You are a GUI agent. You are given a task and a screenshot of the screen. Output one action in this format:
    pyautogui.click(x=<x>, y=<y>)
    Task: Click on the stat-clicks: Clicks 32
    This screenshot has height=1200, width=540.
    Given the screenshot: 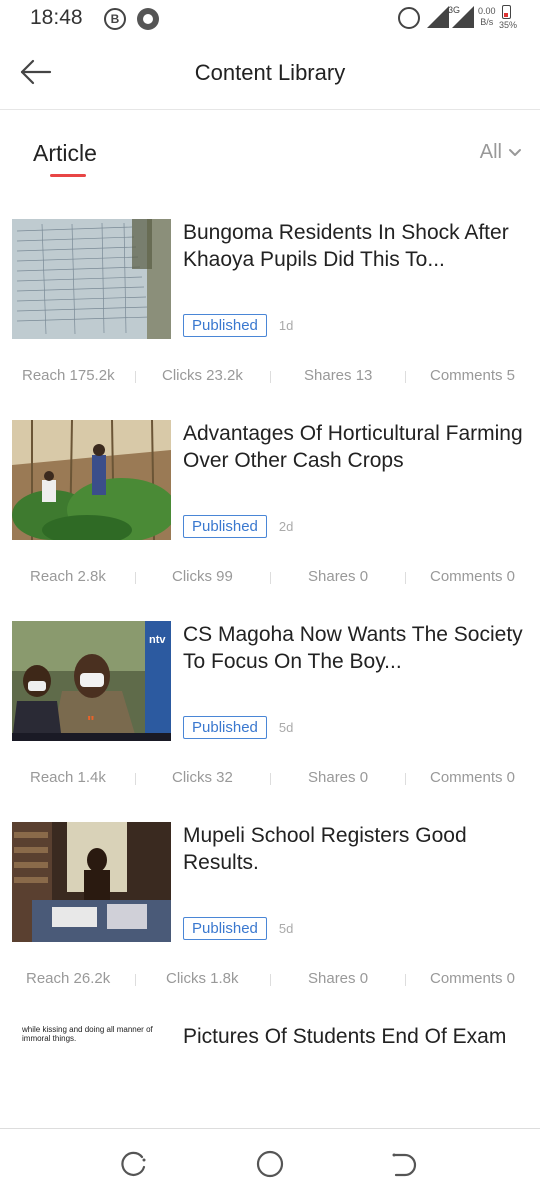 What is the action you would take?
    pyautogui.click(x=202, y=777)
    